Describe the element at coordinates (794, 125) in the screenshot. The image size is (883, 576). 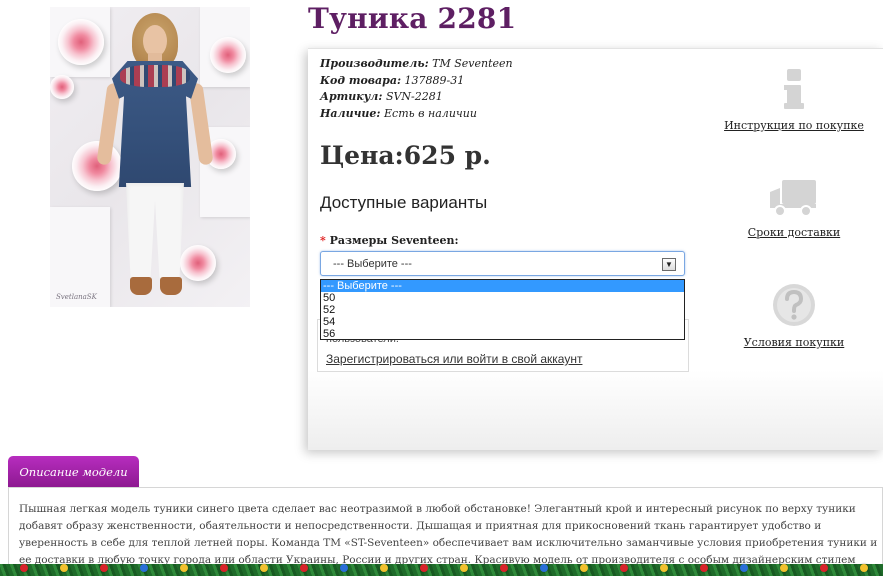
I see `instructions-link: Инструкция по покупке` at that location.